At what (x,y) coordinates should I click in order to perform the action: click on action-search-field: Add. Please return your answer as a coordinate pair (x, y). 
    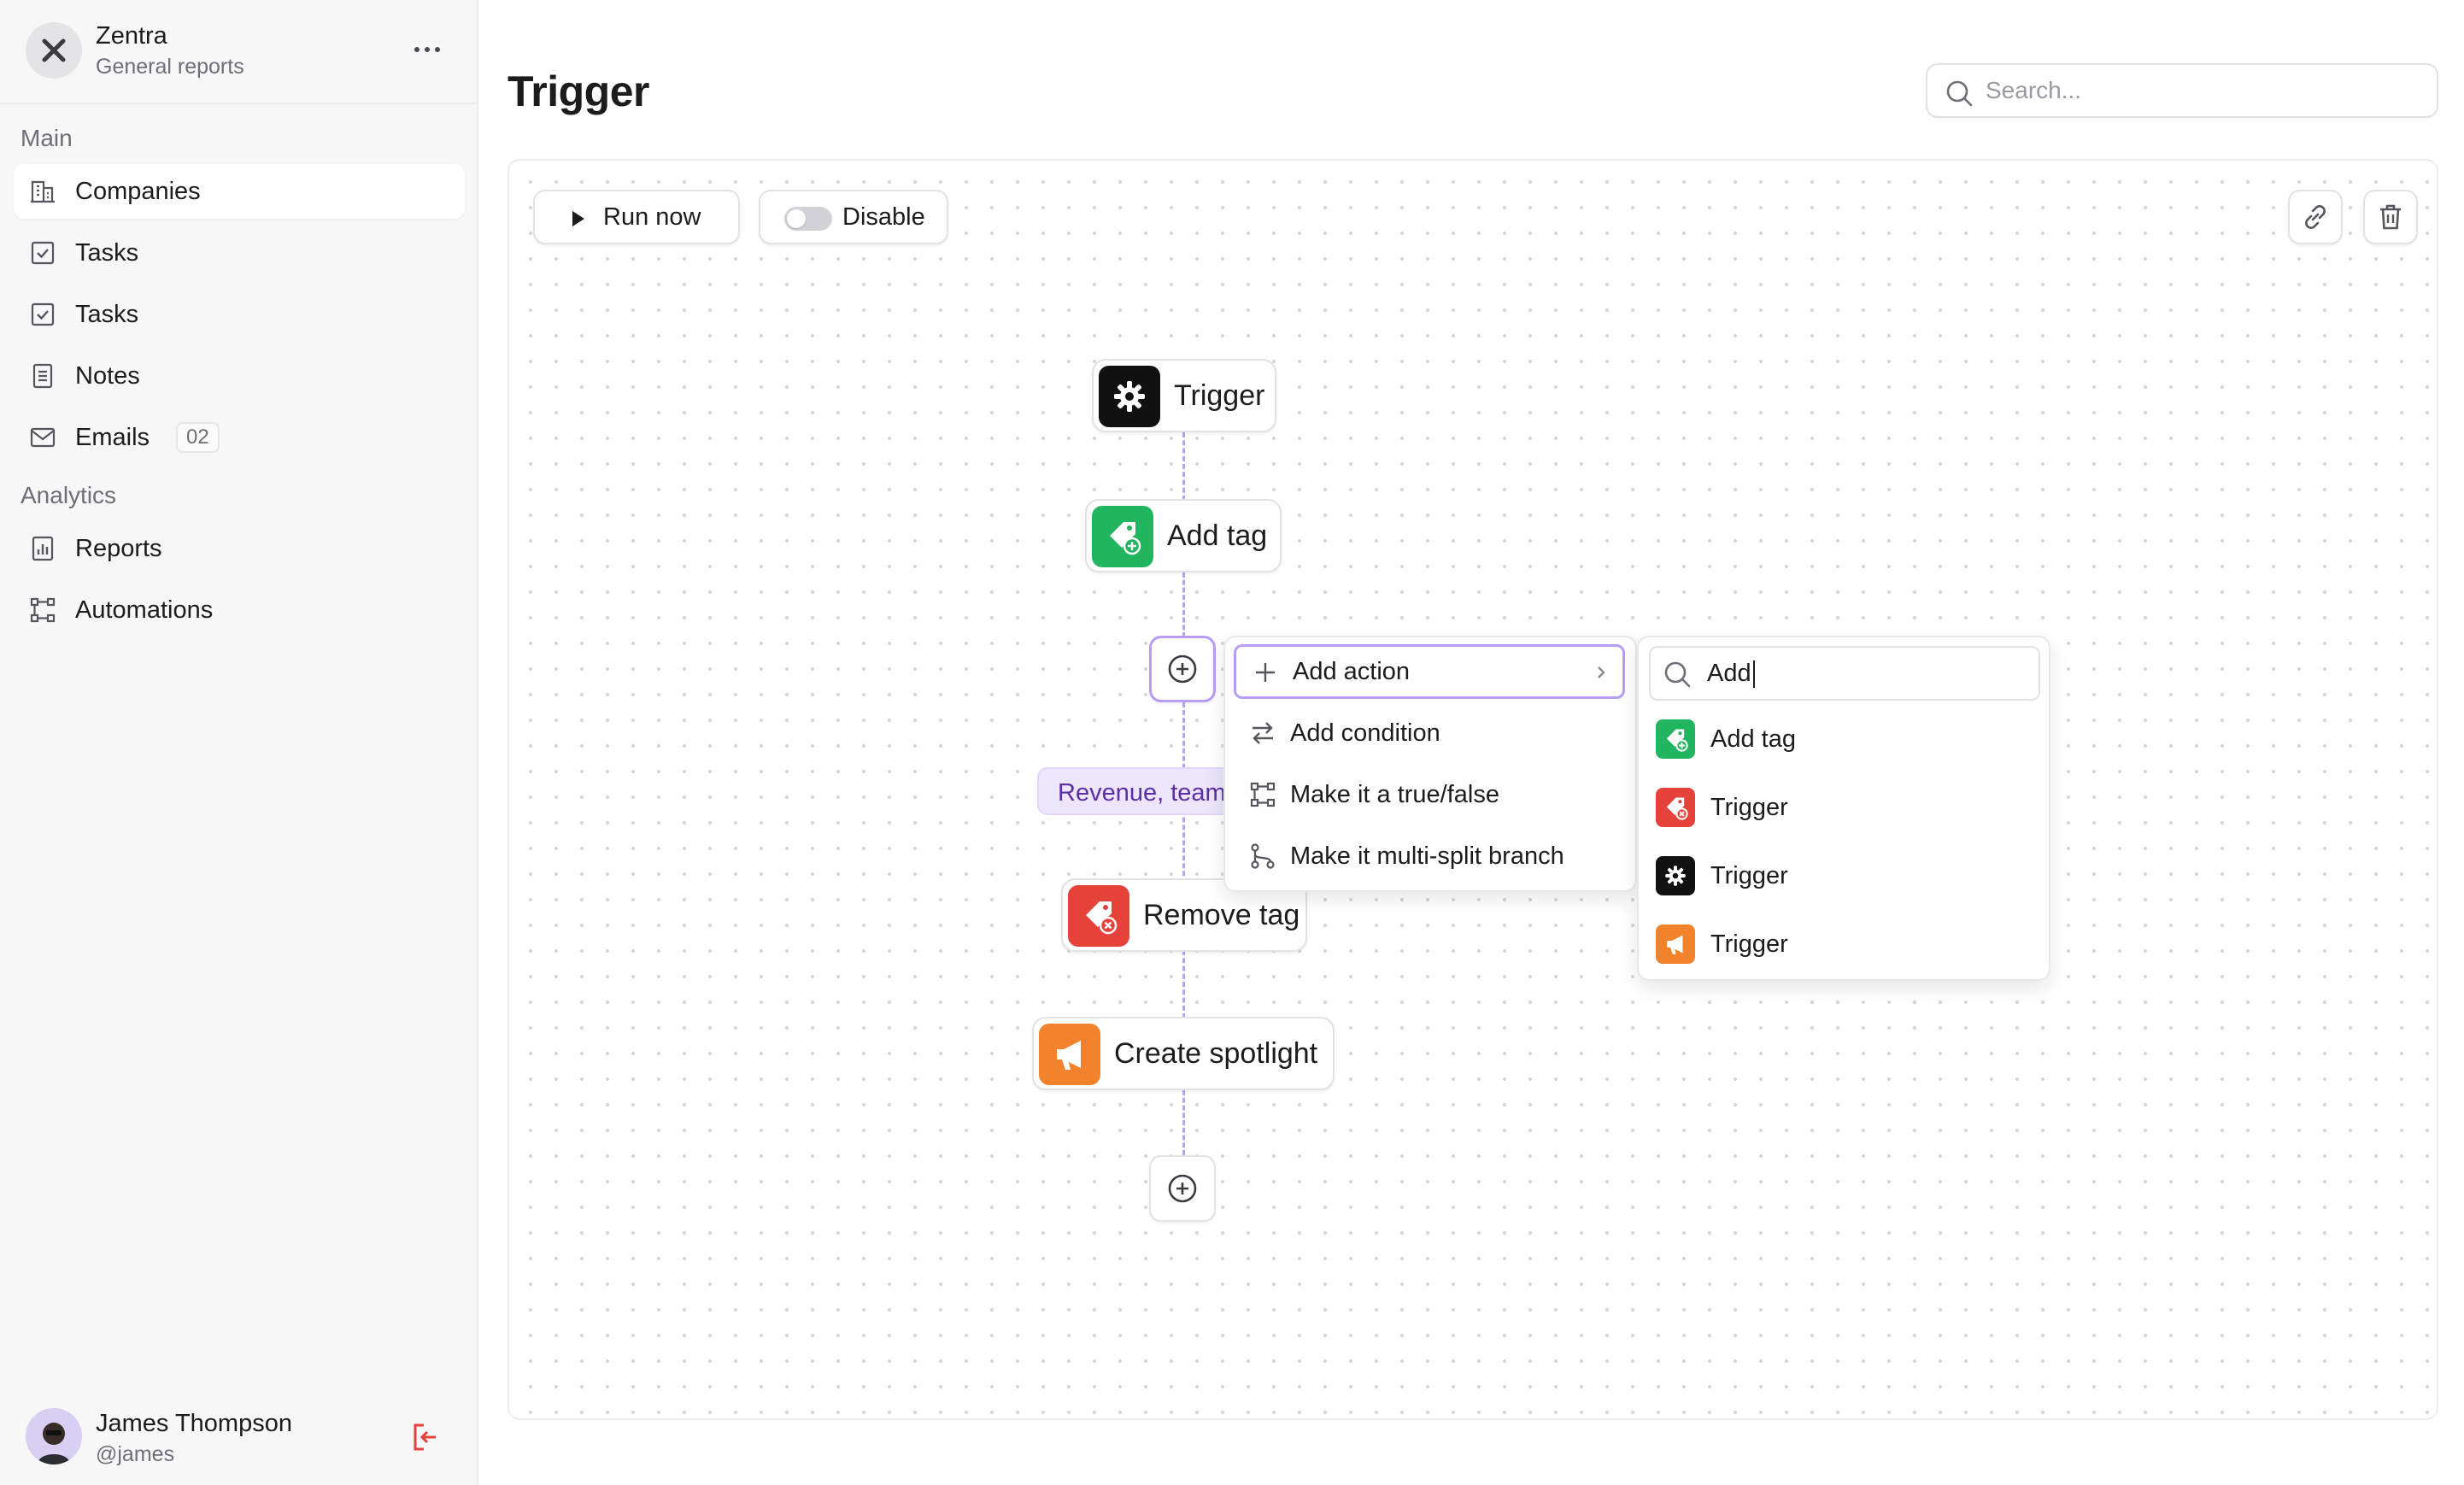
    Looking at the image, I should click on (1844, 673).